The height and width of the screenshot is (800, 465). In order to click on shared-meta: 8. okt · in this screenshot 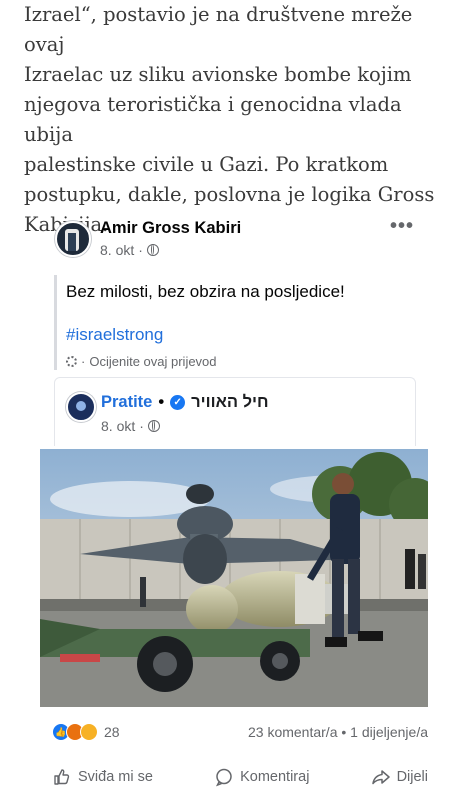, I will do `click(130, 426)`.